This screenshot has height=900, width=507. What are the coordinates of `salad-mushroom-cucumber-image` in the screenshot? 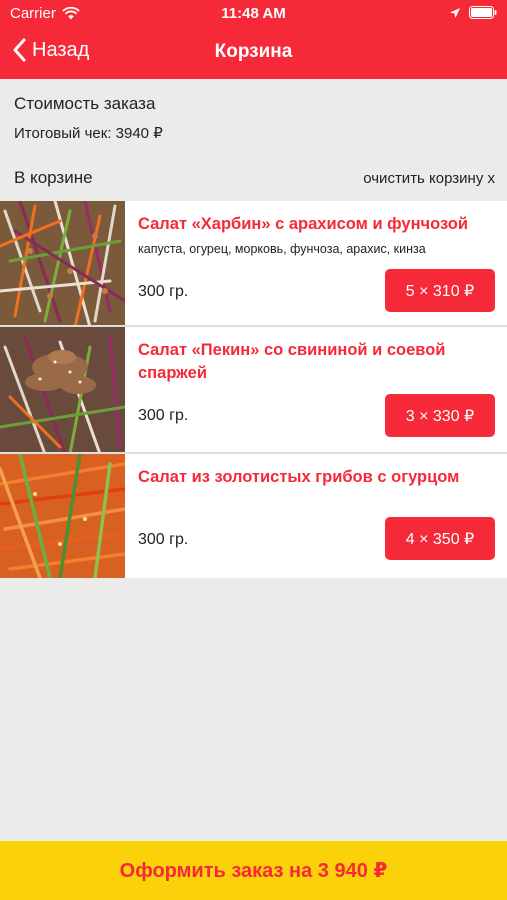 It's located at (62, 516).